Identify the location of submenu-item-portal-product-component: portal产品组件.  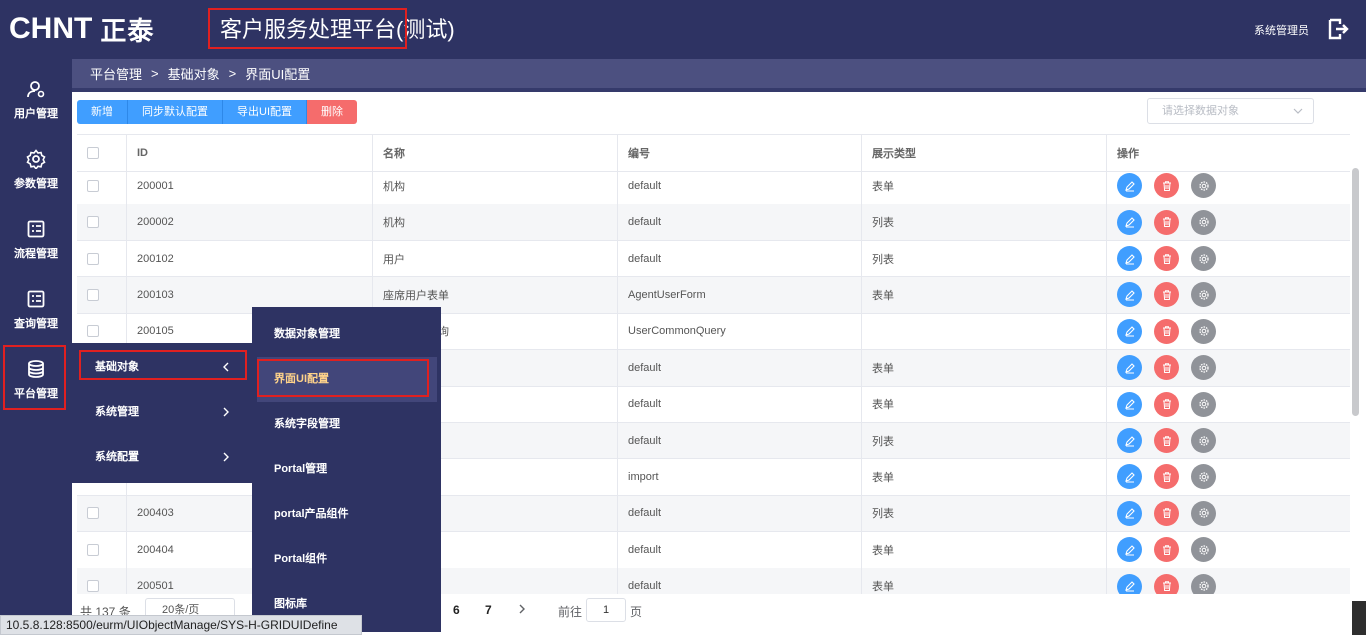
(346, 514).